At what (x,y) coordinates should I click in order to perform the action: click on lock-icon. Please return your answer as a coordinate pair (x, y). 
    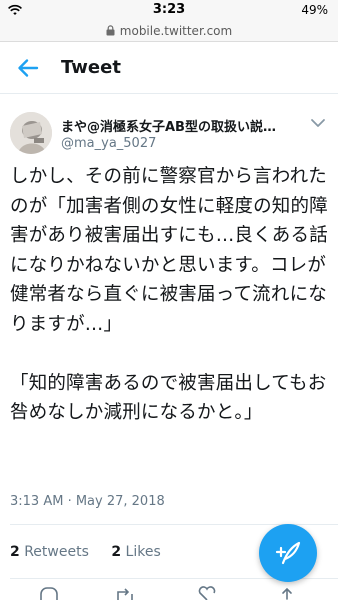
    Looking at the image, I should click on (110, 30).